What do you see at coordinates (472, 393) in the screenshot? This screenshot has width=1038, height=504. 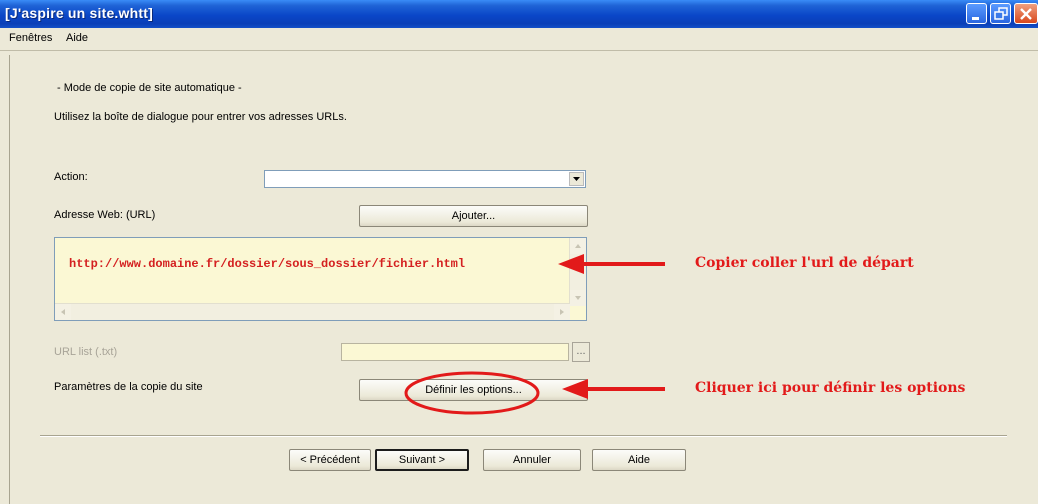 I see `highlight-ellipse` at bounding box center [472, 393].